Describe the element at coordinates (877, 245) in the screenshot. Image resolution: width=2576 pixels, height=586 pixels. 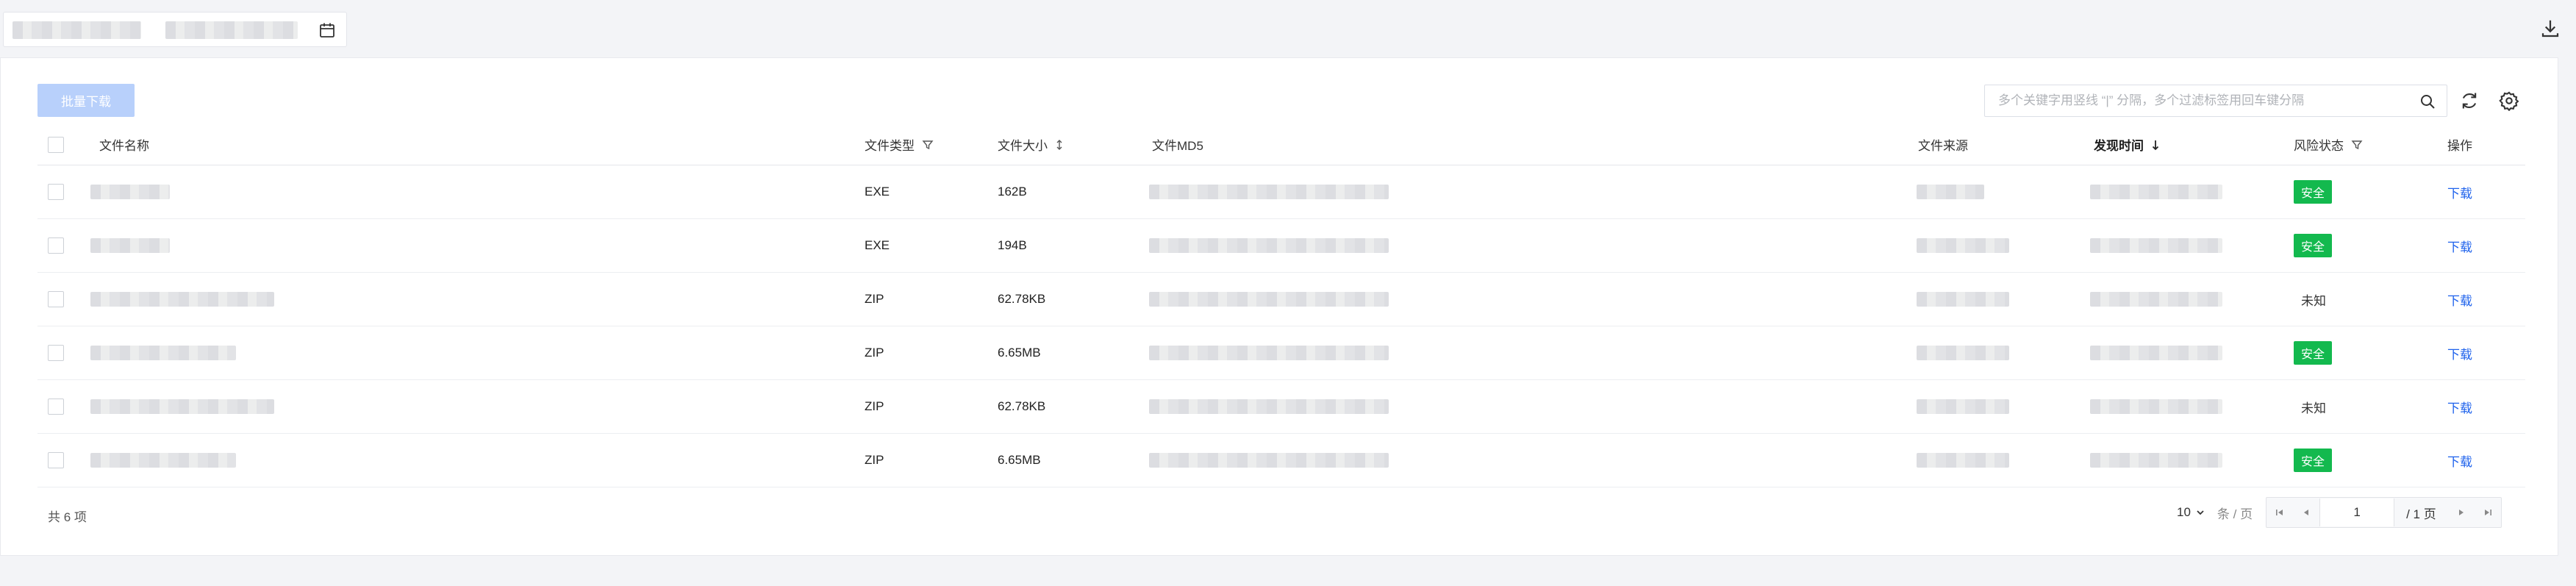
I see `file-type: EXE` at that location.